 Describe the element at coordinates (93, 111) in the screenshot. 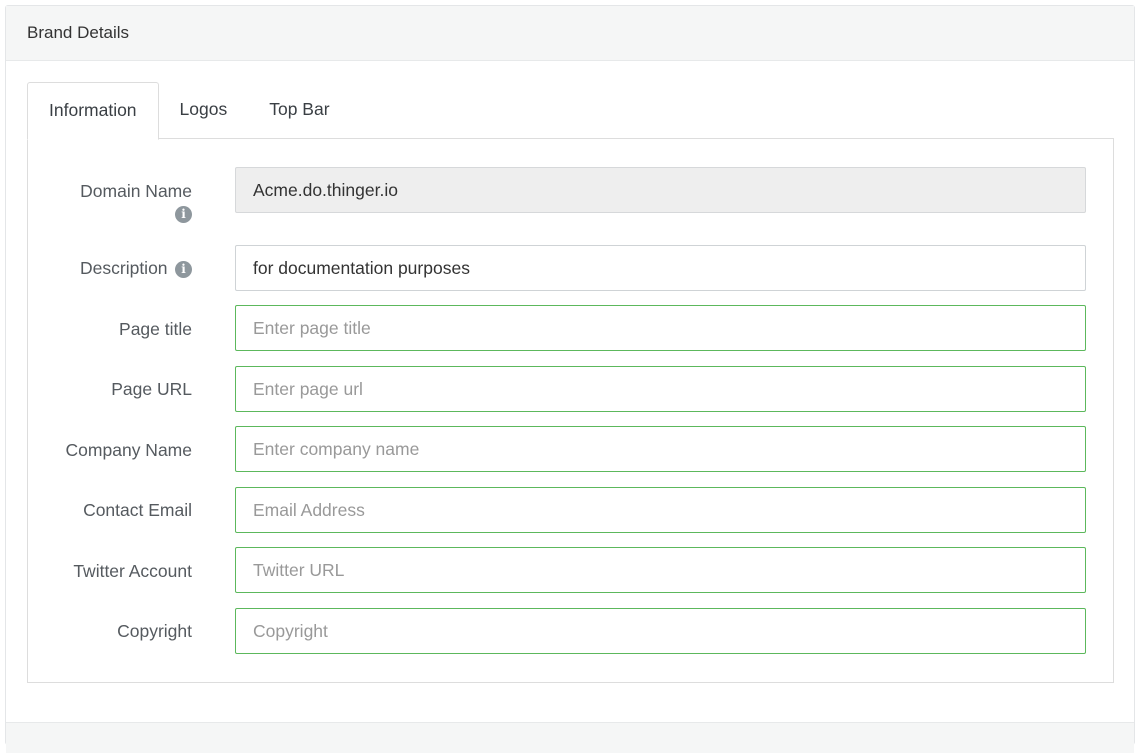

I see `tab-information: Information` at that location.